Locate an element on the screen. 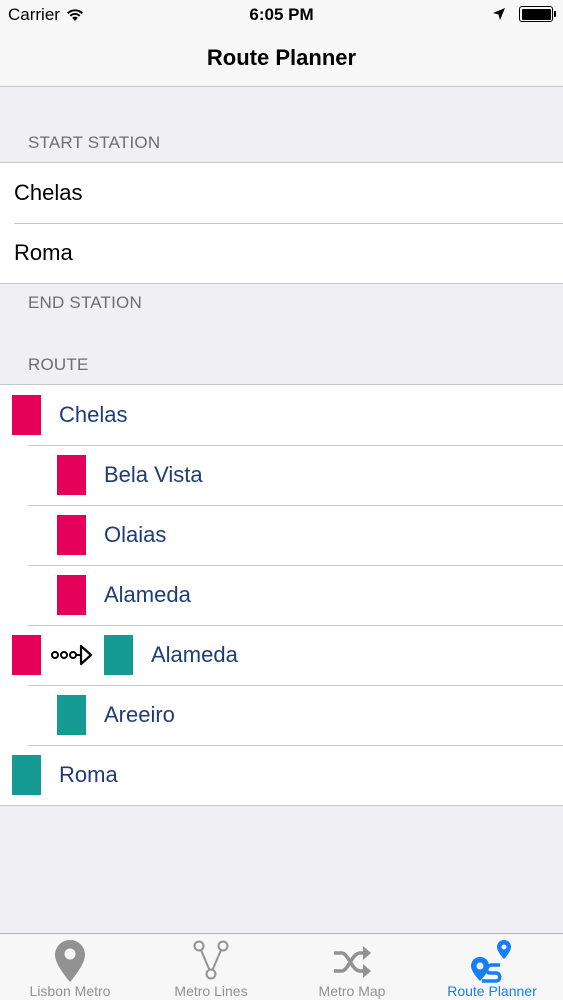 This screenshot has height=1000, width=563. route-row: Olaias is located at coordinates (281, 535).